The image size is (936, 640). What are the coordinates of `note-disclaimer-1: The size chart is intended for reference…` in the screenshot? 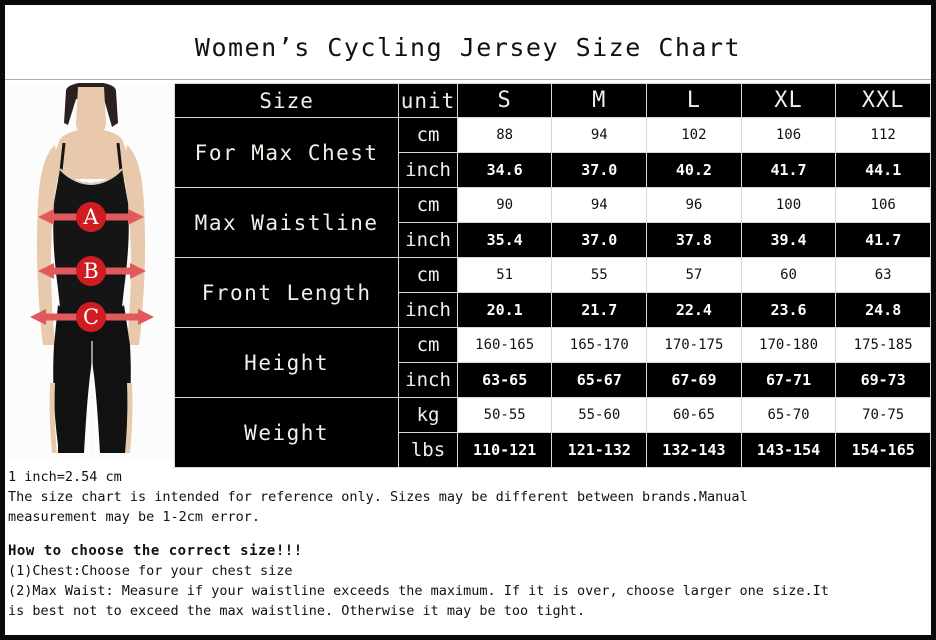 It's located at (378, 497).